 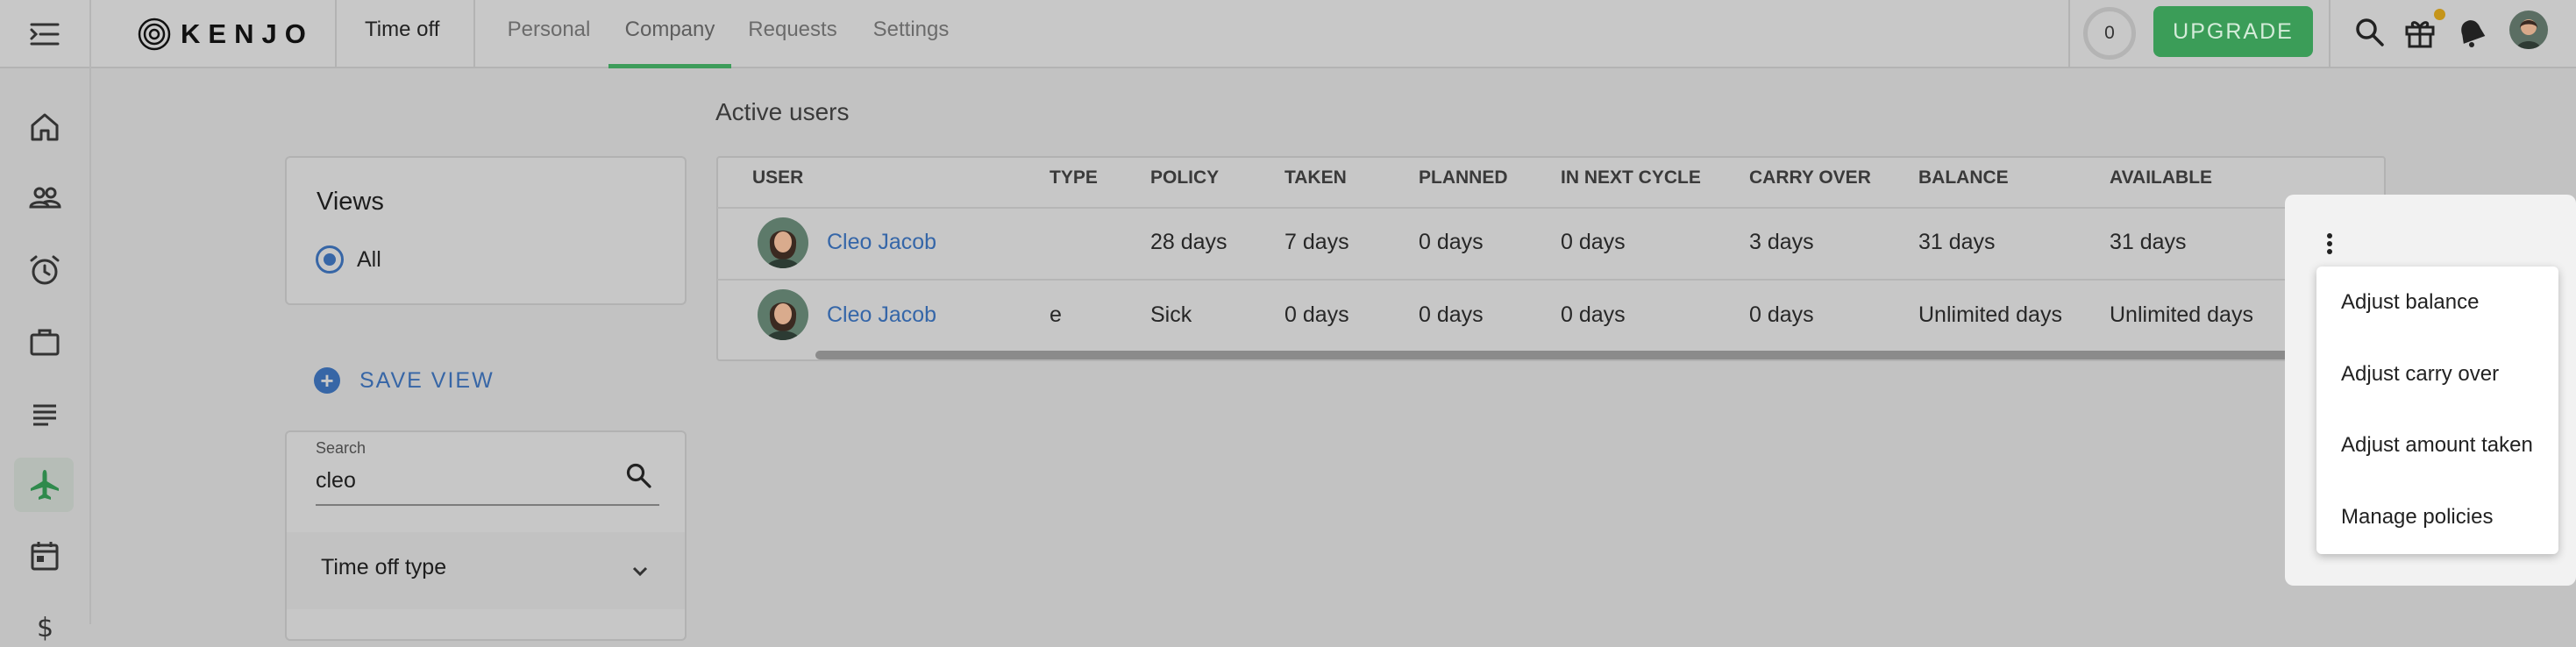 What do you see at coordinates (1315, 178) in the screenshot?
I see `column-header-taken: TAKEN` at bounding box center [1315, 178].